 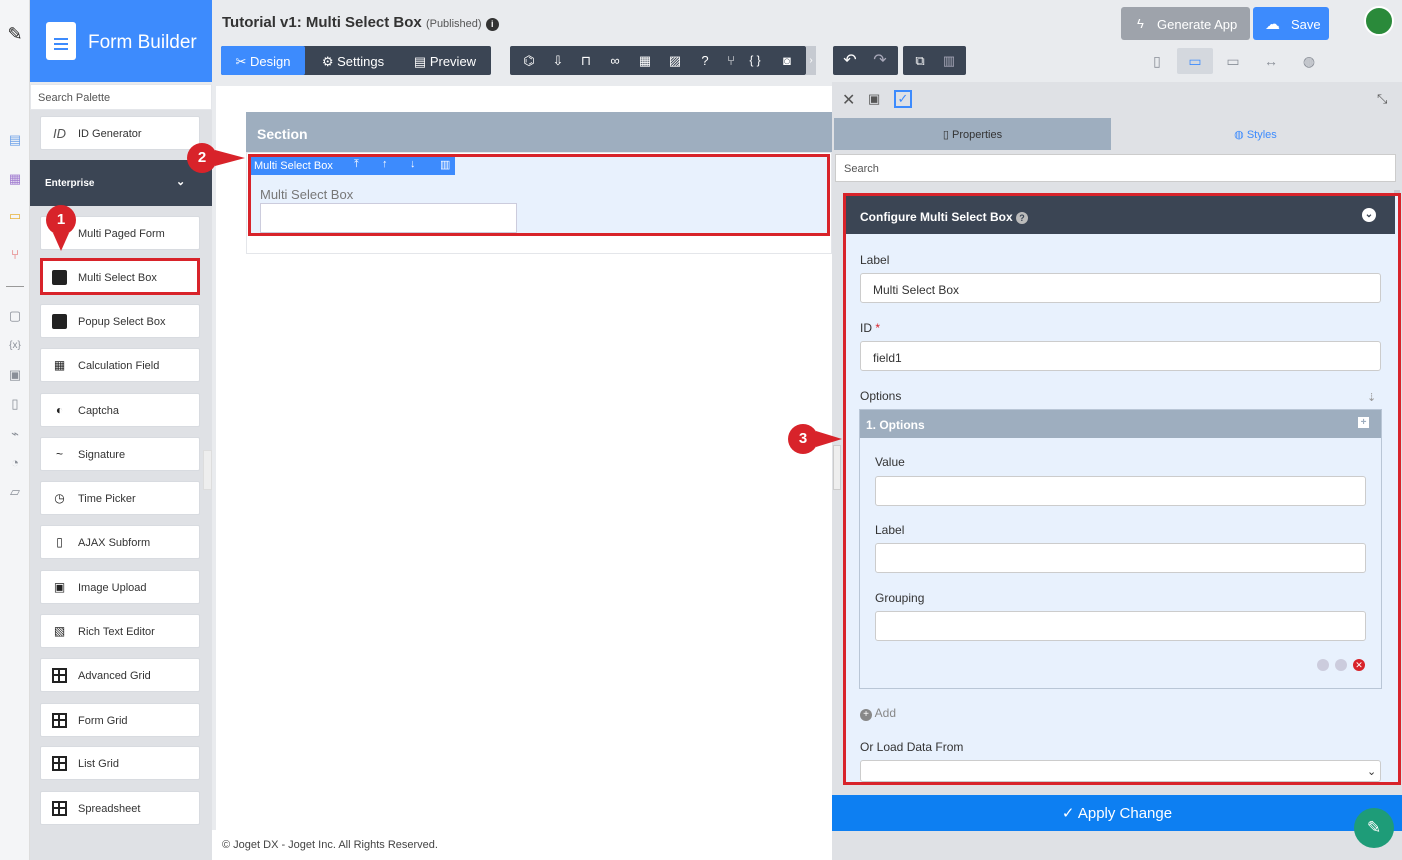 I want to click on palette-search-input: Search Palette, so click(x=121, y=97).